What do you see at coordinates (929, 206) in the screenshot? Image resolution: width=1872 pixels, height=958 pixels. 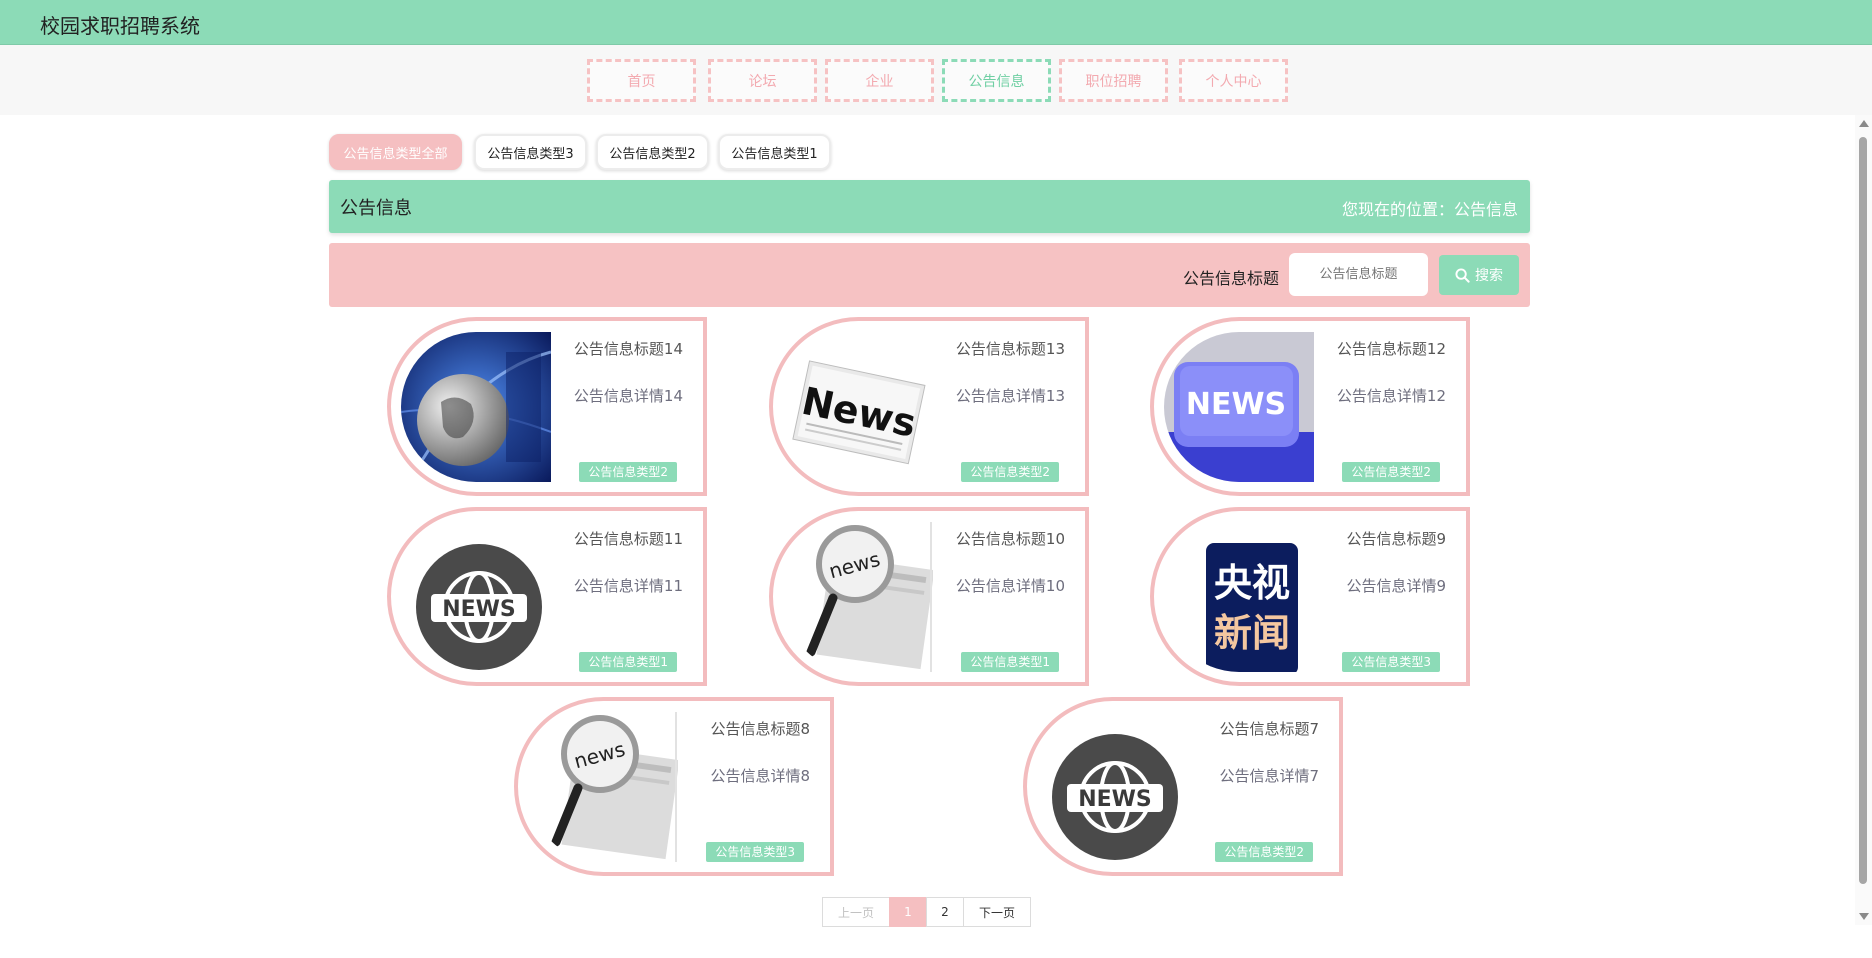 I see `section-header: 公告信息 您现在的位置：公告信息` at bounding box center [929, 206].